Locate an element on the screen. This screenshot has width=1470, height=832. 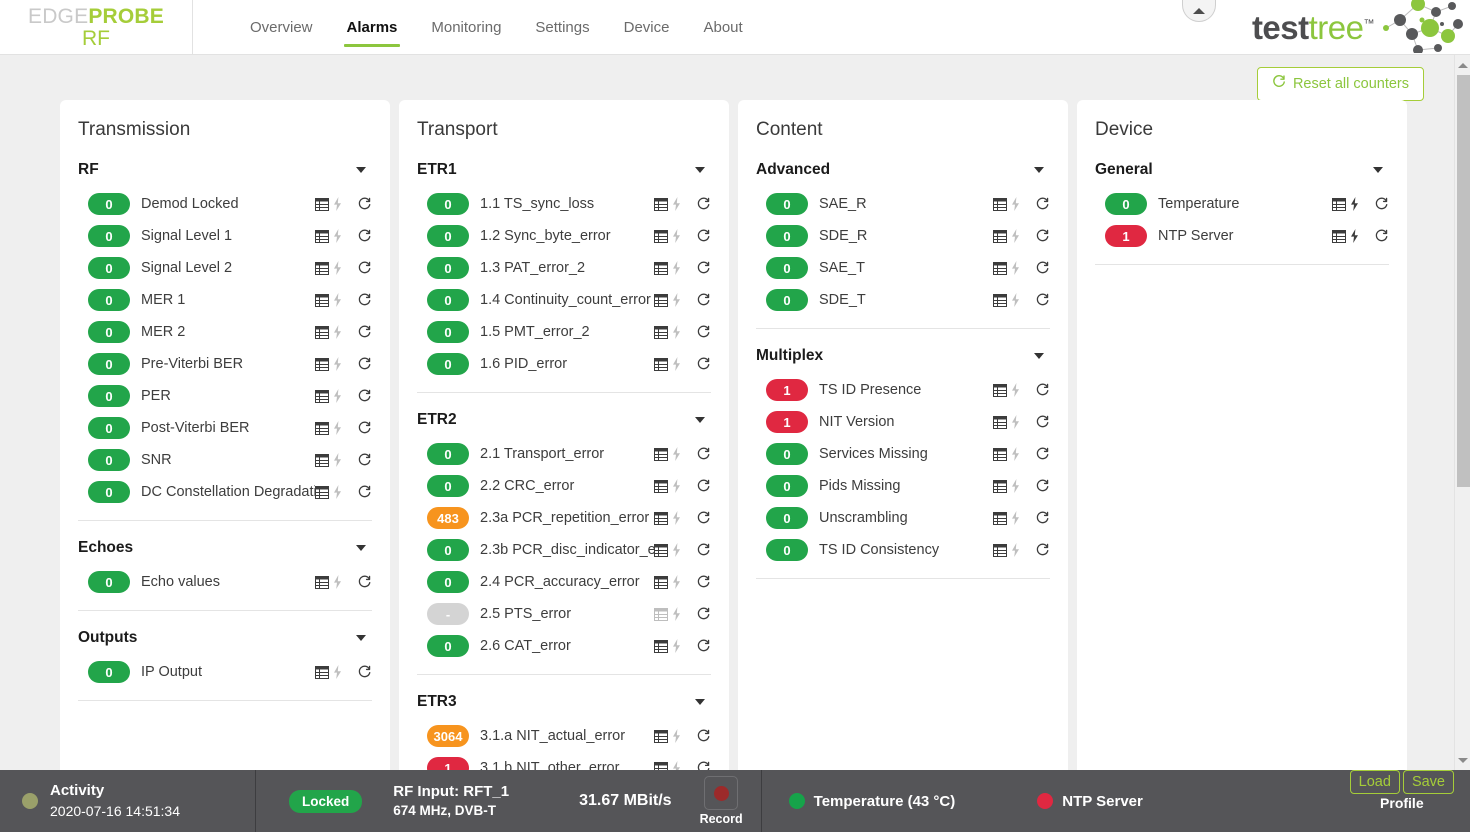
group-header-echoes: Echoes is located at coordinates (225, 550).